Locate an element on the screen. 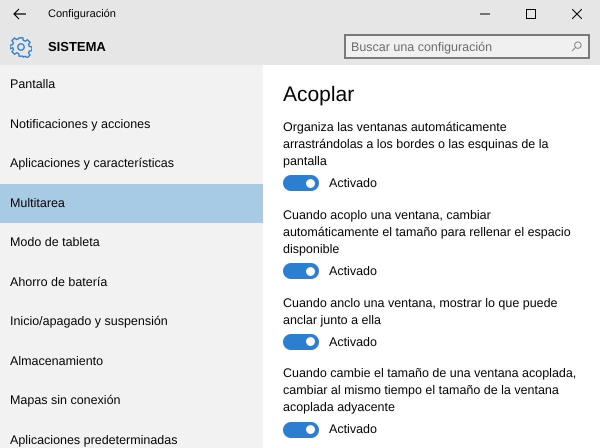 This screenshot has height=448, width=600. sidebar-item: Pantalla is located at coordinates (131, 84).